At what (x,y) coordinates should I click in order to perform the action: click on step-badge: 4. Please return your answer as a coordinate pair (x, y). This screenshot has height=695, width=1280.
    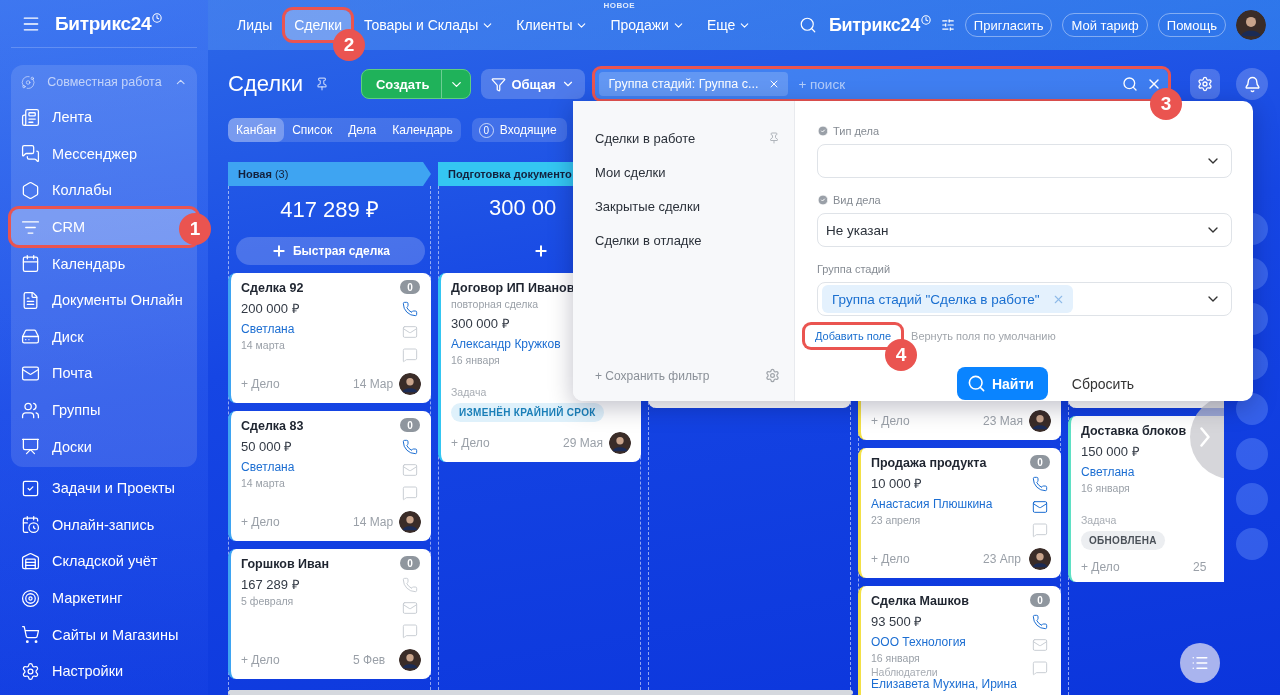
    Looking at the image, I should click on (901, 355).